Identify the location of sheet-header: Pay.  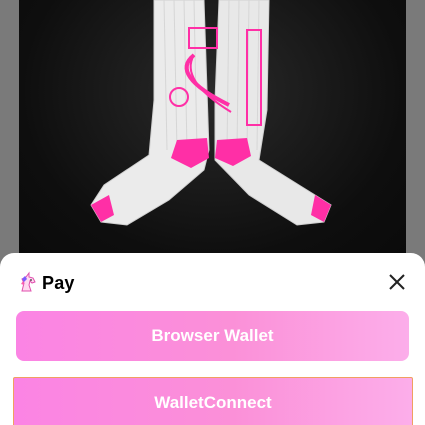
(45, 283).